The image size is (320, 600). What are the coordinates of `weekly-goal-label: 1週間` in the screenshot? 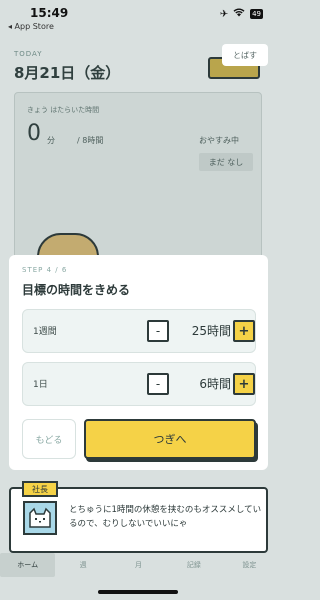 It's located at (45, 332).